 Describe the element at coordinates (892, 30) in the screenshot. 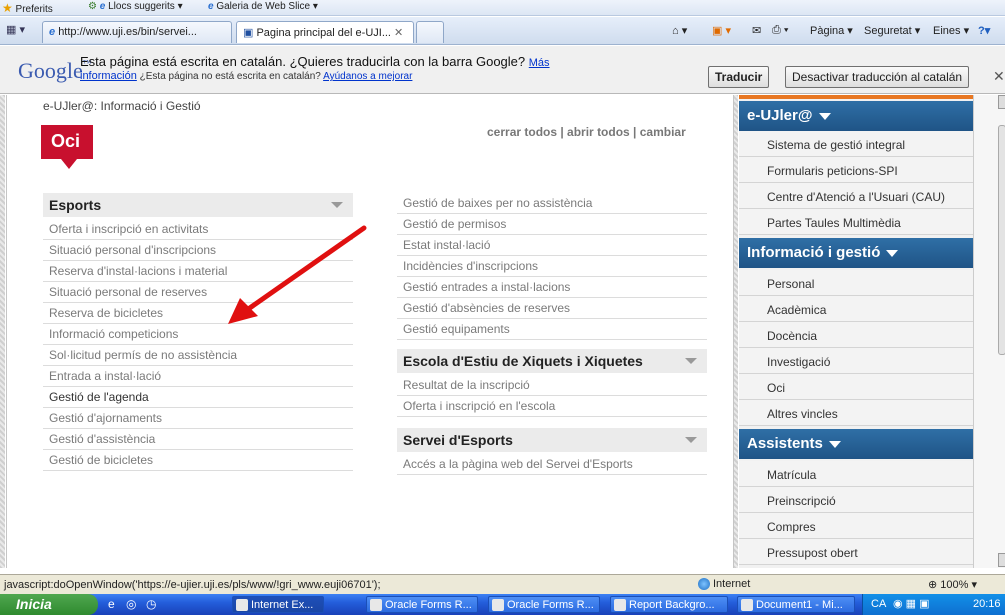

I see `safety-menu: Seguretat ▾` at that location.